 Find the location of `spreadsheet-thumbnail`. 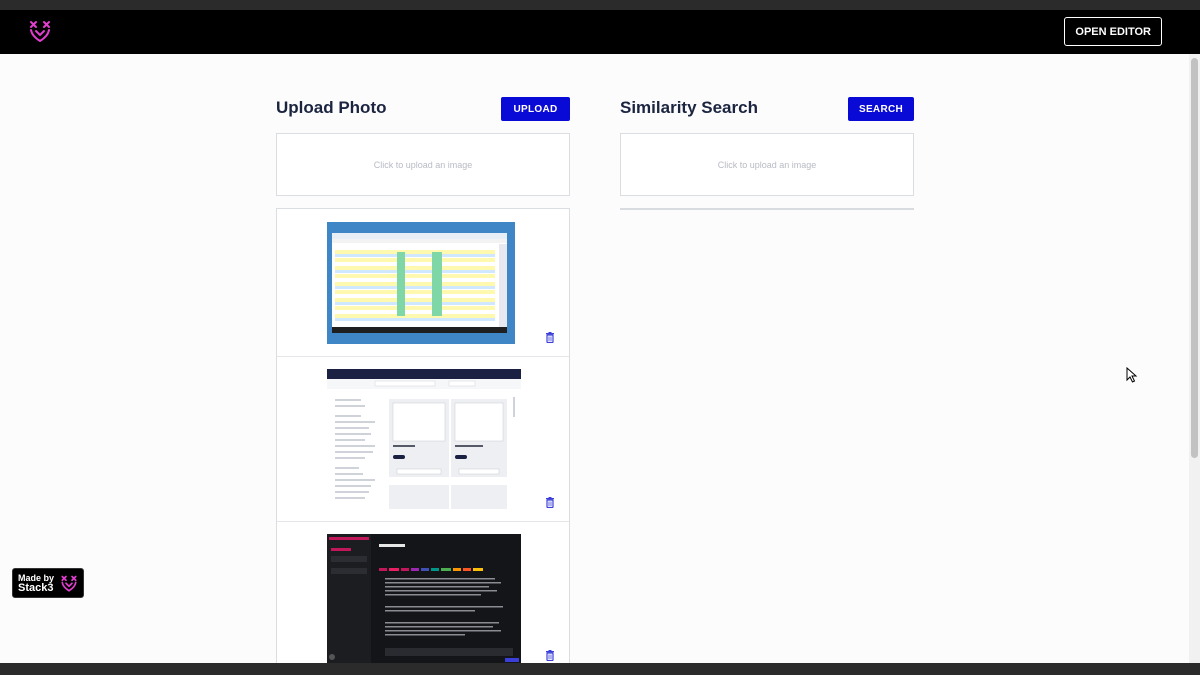

spreadsheet-thumbnail is located at coordinates (421, 283).